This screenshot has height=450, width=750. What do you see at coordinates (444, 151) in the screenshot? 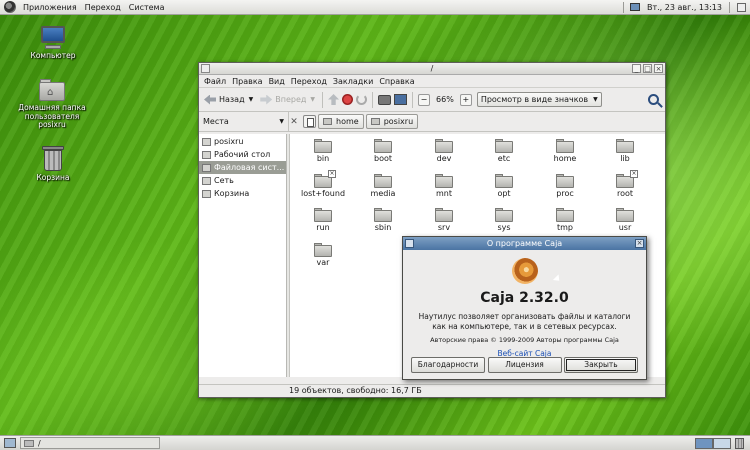
I see `file-item: dev` at bounding box center [444, 151].